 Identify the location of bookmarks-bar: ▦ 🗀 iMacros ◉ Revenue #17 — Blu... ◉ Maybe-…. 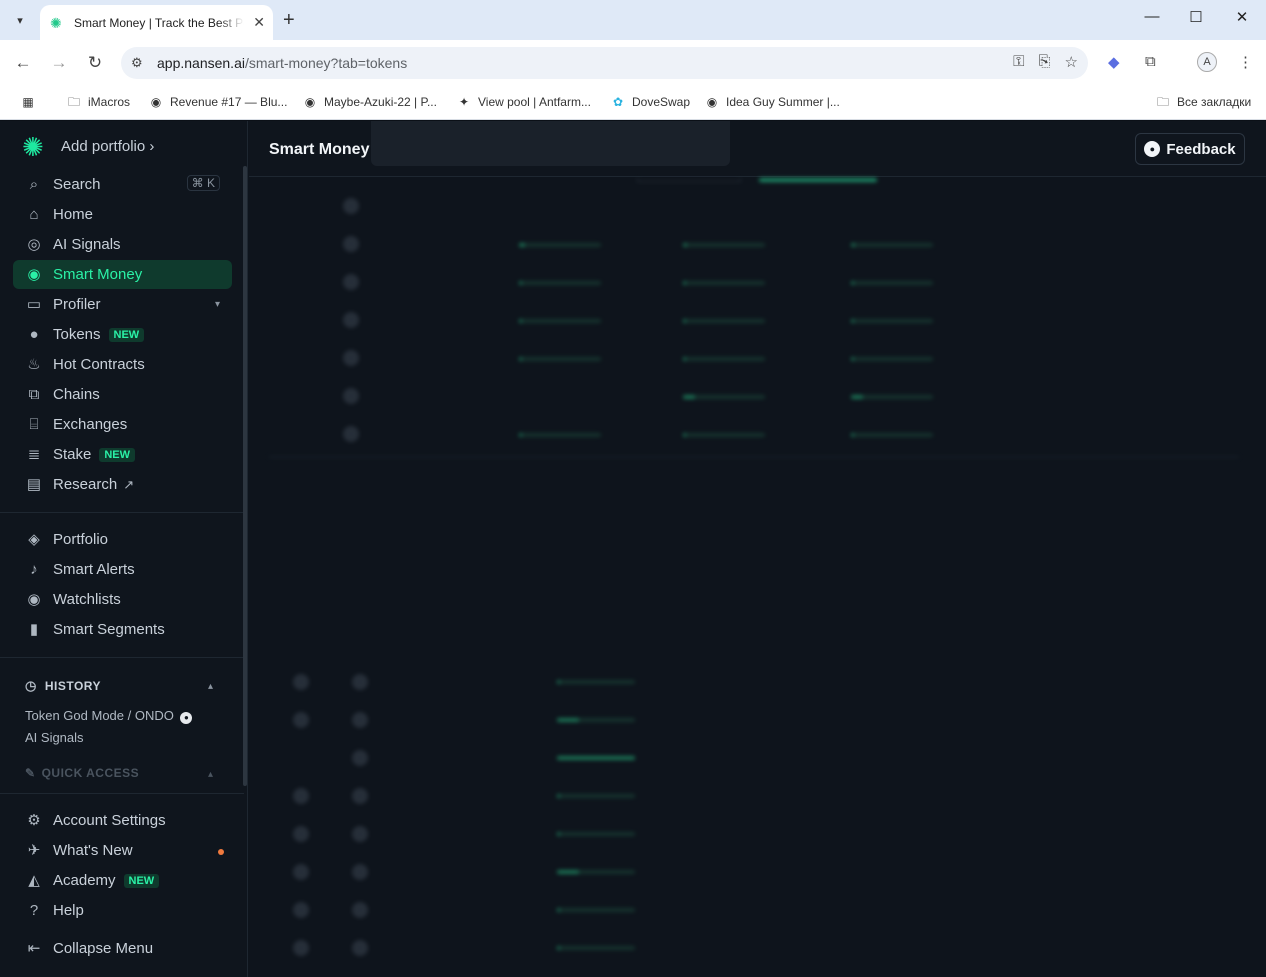
(633, 103).